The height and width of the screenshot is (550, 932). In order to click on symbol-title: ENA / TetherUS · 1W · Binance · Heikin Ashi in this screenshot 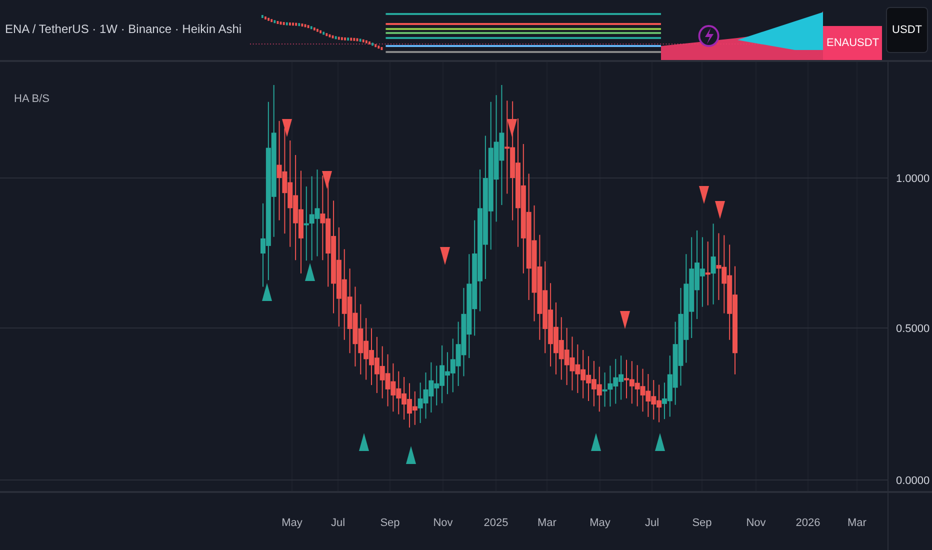, I will do `click(123, 29)`.